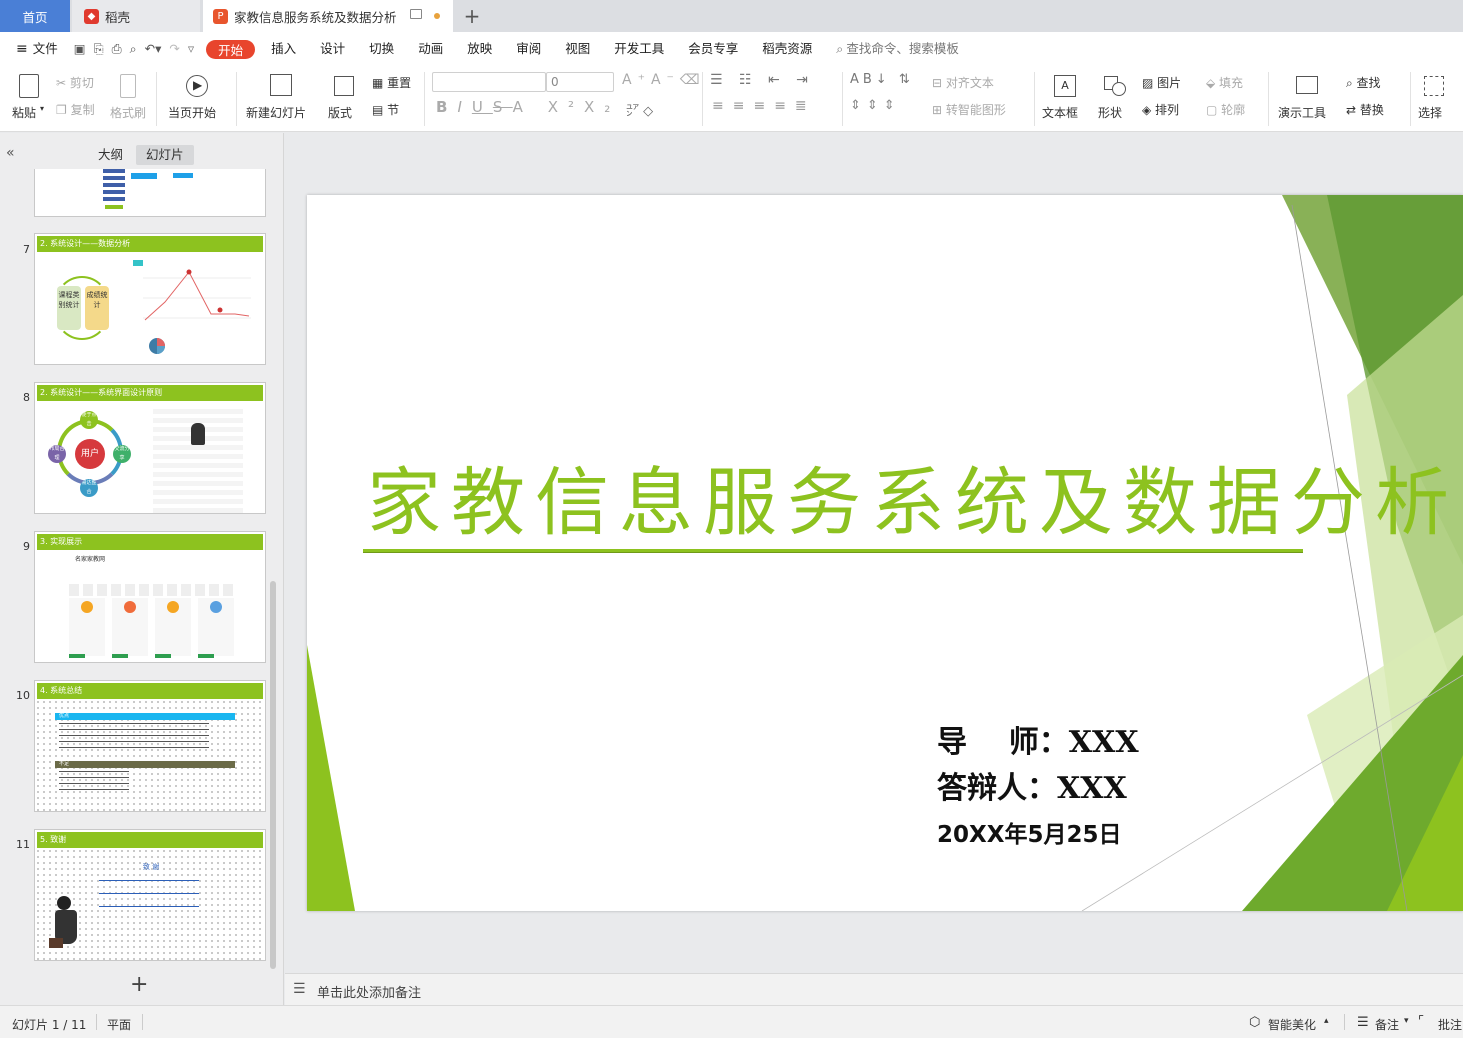 The image size is (1463, 1038). I want to click on menu-review: 审阅, so click(528, 49).